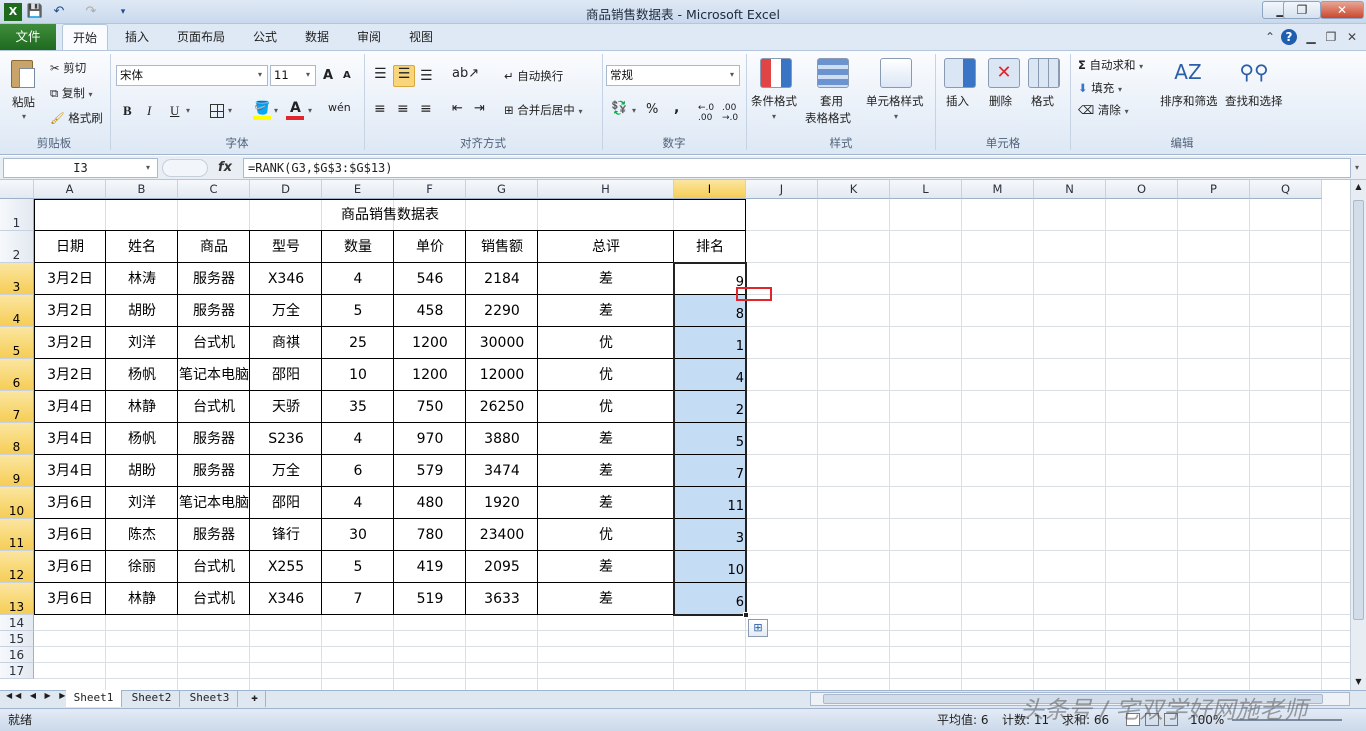 The width and height of the screenshot is (1366, 731). Describe the element at coordinates (295, 108) in the screenshot. I see `font-color-button: A` at that location.